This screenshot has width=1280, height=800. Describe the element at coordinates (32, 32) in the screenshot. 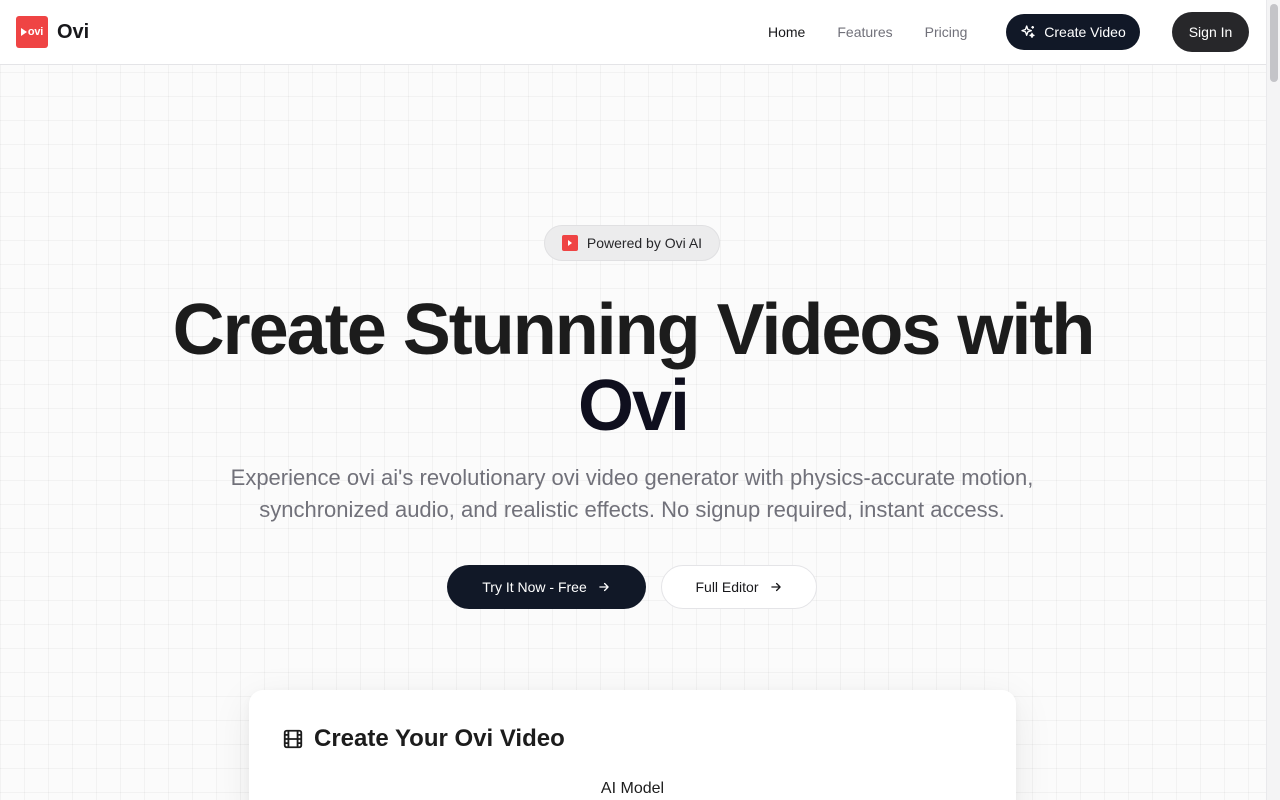

I see `ovi-logo-icon: ovi` at that location.